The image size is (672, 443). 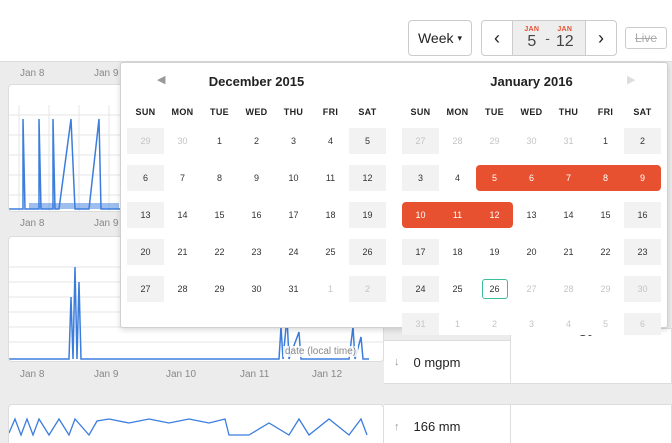 What do you see at coordinates (565, 29) in the screenshot?
I see `range-end-month: JAN` at bounding box center [565, 29].